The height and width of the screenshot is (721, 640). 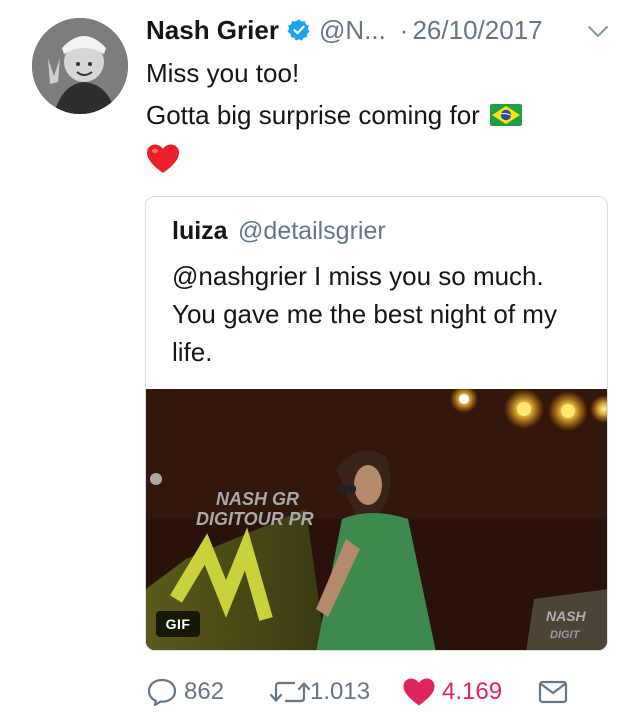 I want to click on quoted-author-handle: @detailsgrier, so click(x=312, y=231).